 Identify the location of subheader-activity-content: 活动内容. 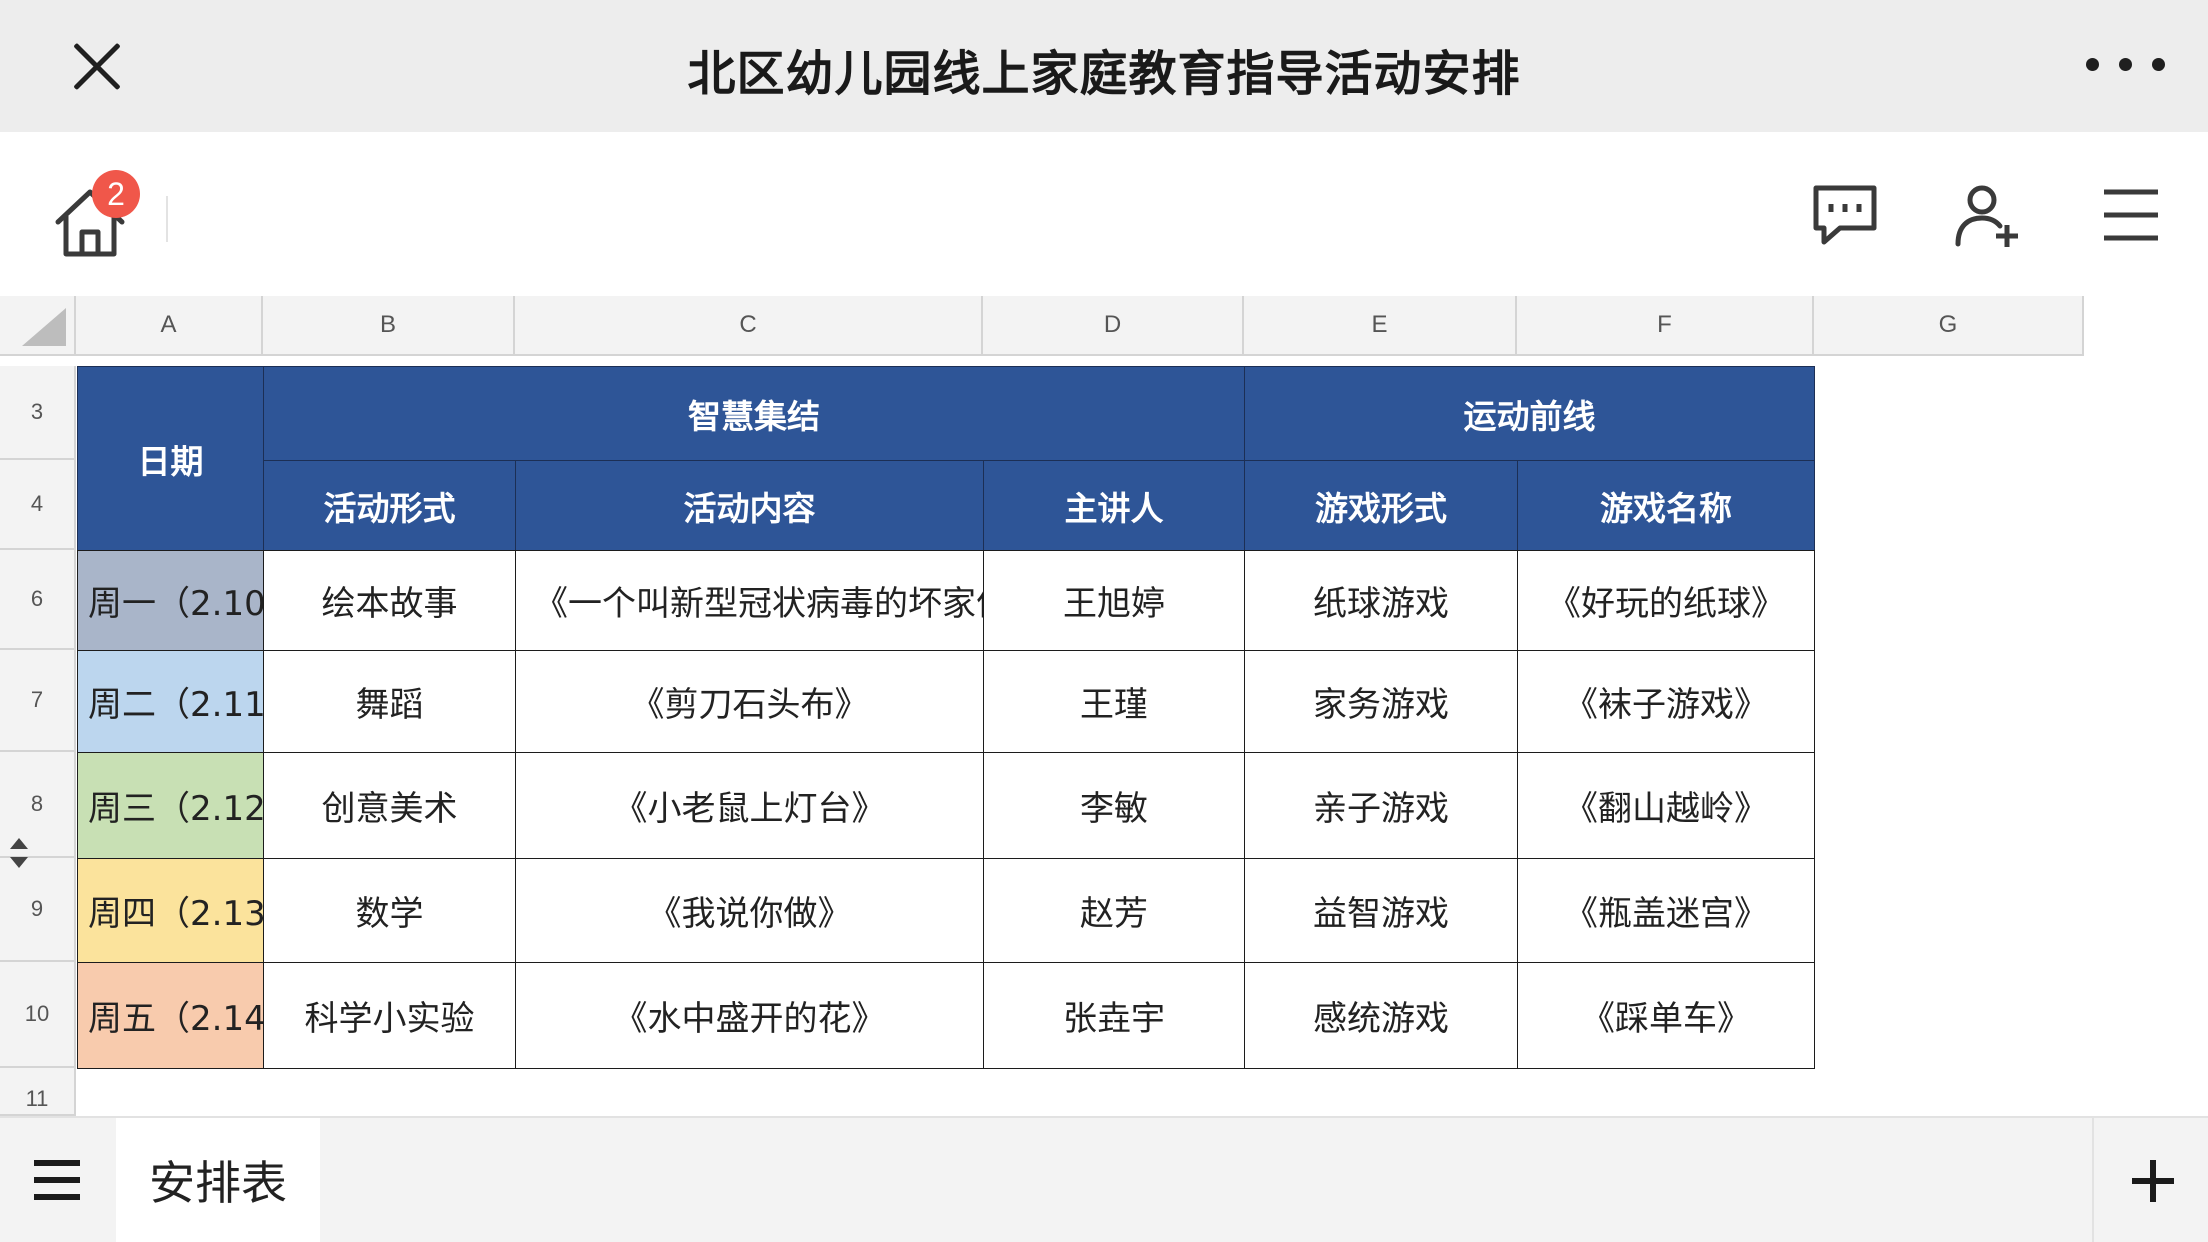
(749, 505).